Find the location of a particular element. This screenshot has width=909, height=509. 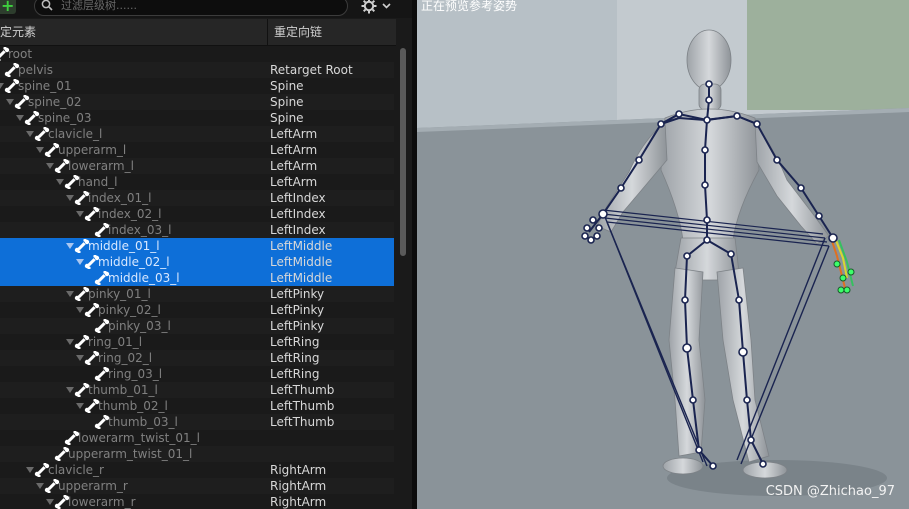

bone-name: hand_l is located at coordinates (98, 182).